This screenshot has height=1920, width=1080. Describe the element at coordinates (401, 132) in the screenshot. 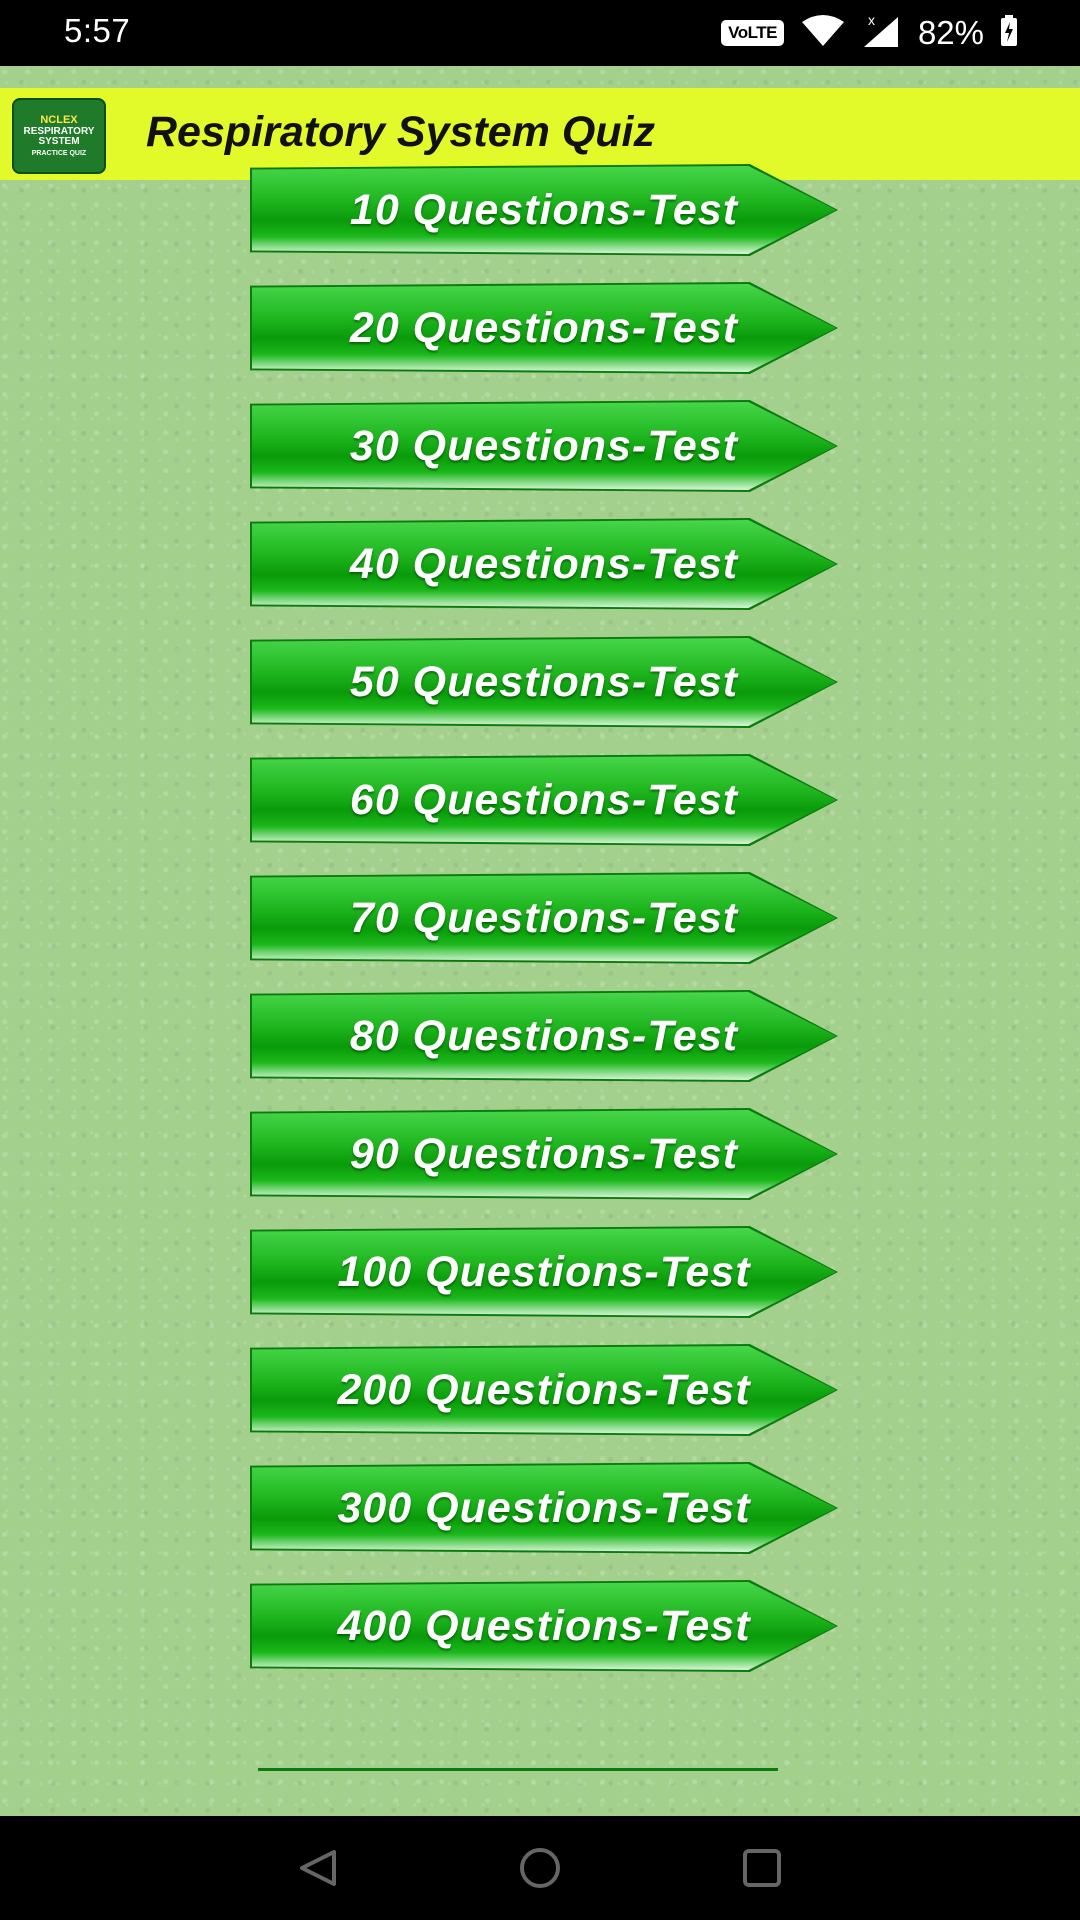

I see `page-title: Respiratory System Quiz` at that location.